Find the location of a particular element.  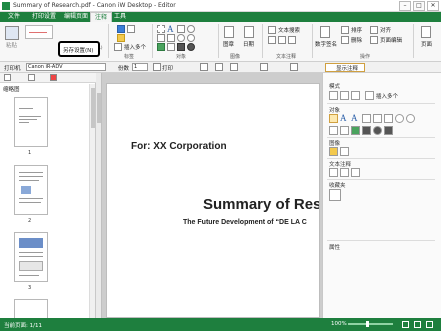

replace-text-icon is located at coordinates (355, 172).